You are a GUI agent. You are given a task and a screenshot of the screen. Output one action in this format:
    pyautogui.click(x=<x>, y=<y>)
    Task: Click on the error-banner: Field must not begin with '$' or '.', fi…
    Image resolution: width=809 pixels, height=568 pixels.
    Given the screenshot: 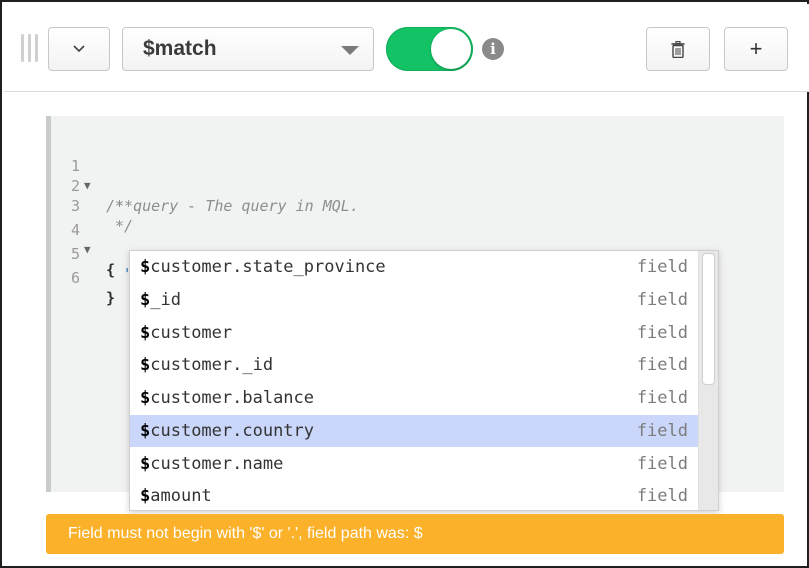 What is the action you would take?
    pyautogui.click(x=415, y=534)
    